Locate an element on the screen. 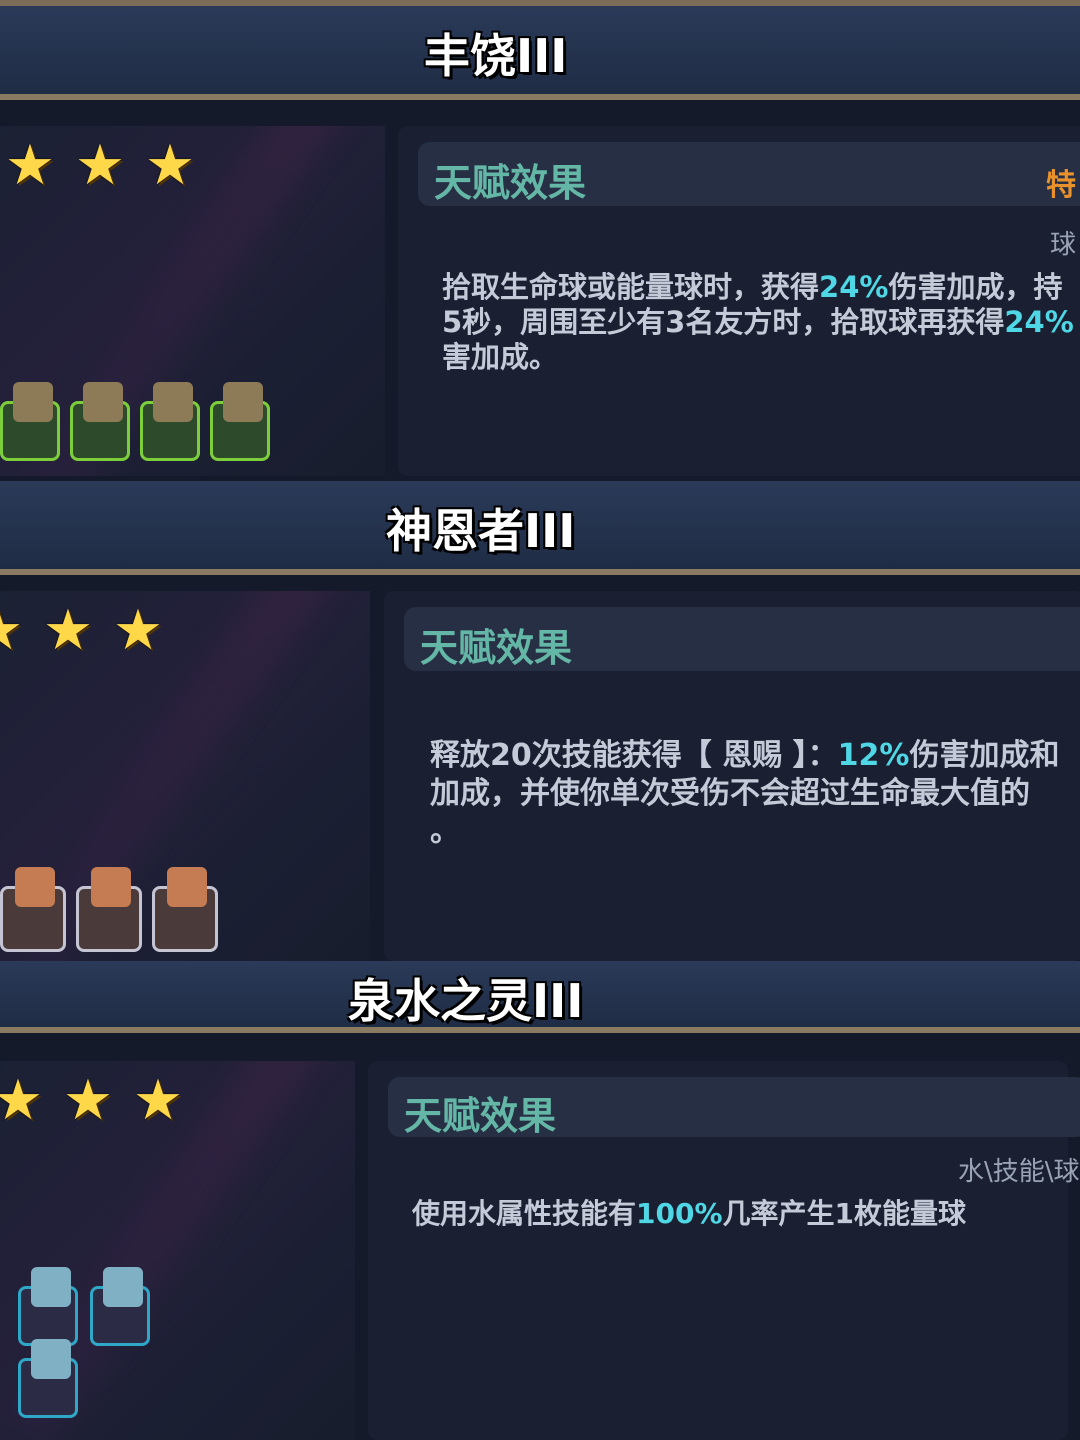 Image resolution: width=1080 pixels, height=1440 pixels. section-title: 泉水之灵III is located at coordinates (466, 1001).